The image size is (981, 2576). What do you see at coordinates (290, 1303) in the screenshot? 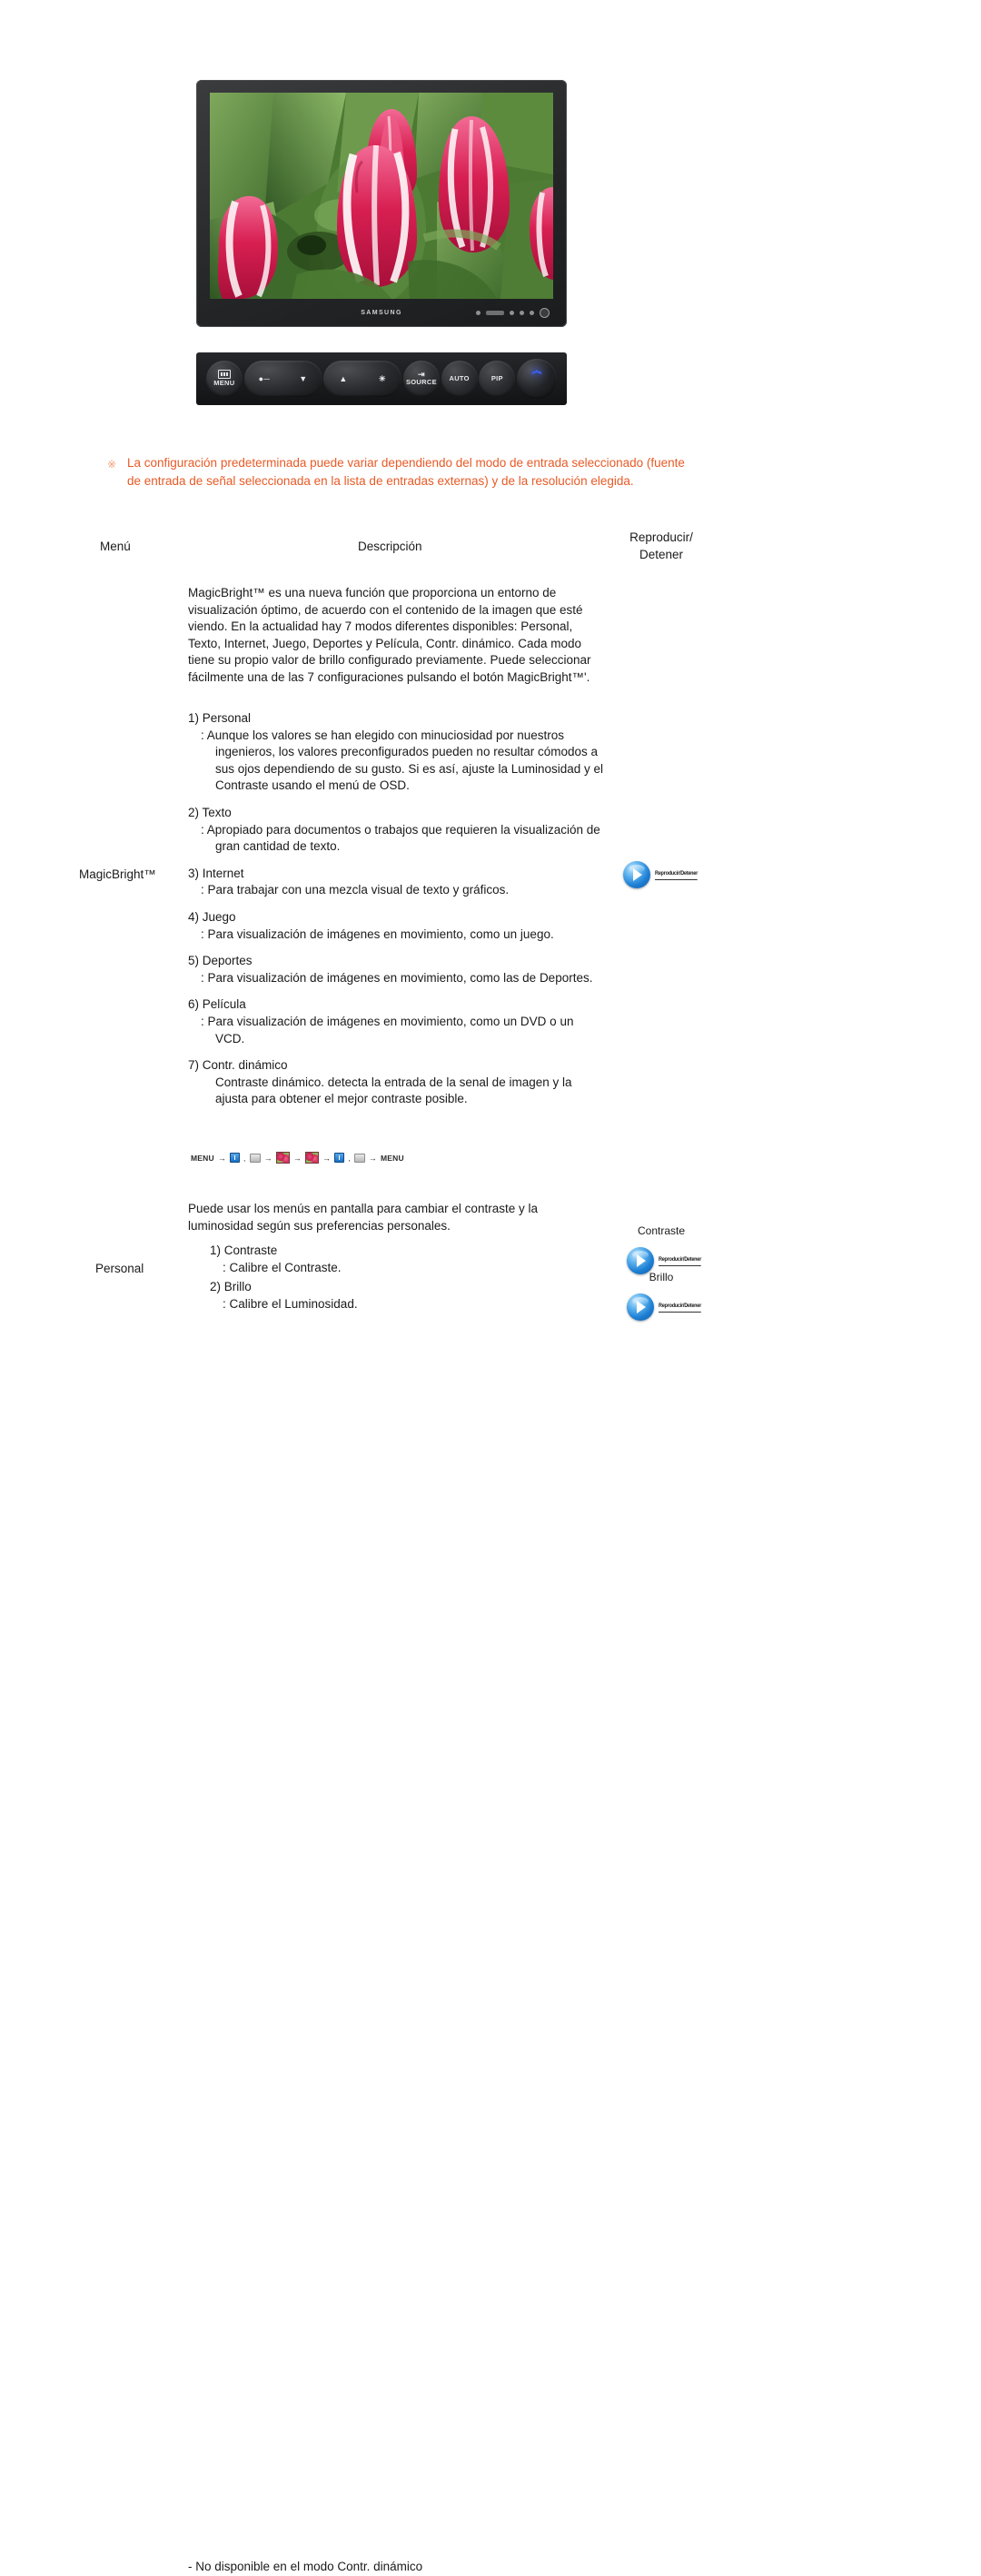
I see `personal-item-desc: : Calibre el Luminosidad.` at bounding box center [290, 1303].